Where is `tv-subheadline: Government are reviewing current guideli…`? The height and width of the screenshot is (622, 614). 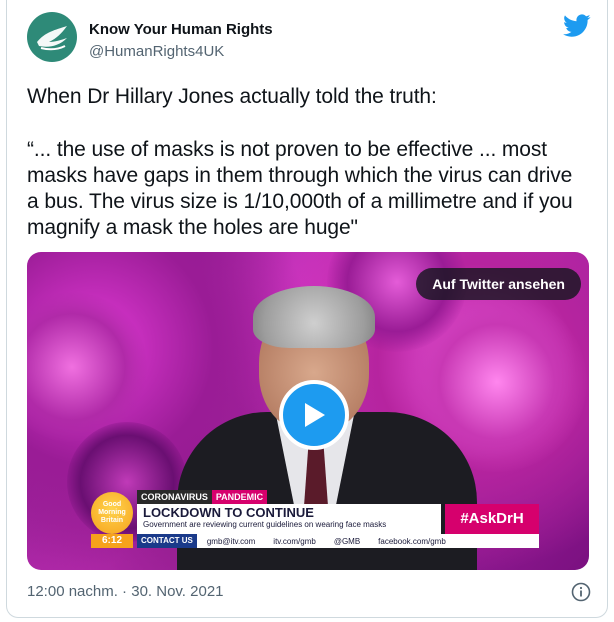
tv-subheadline: Government are reviewing current guideli… is located at coordinates (265, 524).